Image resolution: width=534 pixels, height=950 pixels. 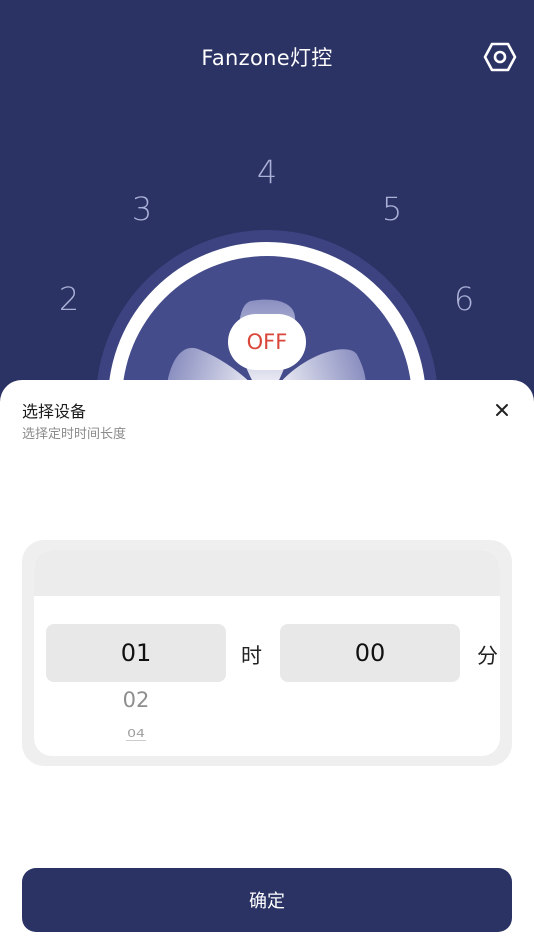 I want to click on sheet-title: 选择设备, so click(x=54, y=411).